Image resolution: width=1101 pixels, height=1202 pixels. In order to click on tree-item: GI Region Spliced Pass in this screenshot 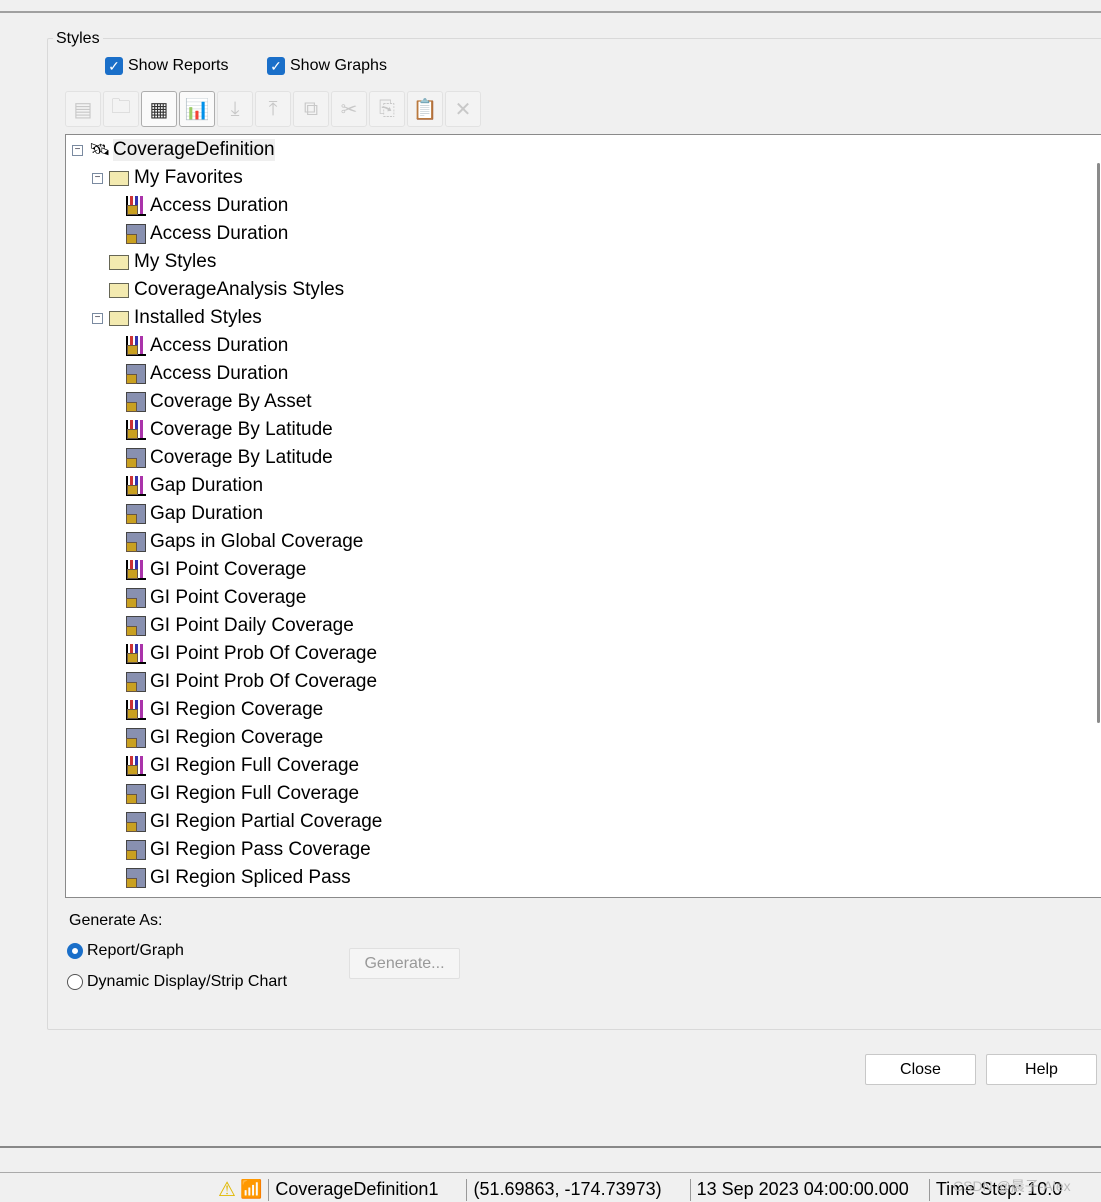, I will do `click(238, 878)`.